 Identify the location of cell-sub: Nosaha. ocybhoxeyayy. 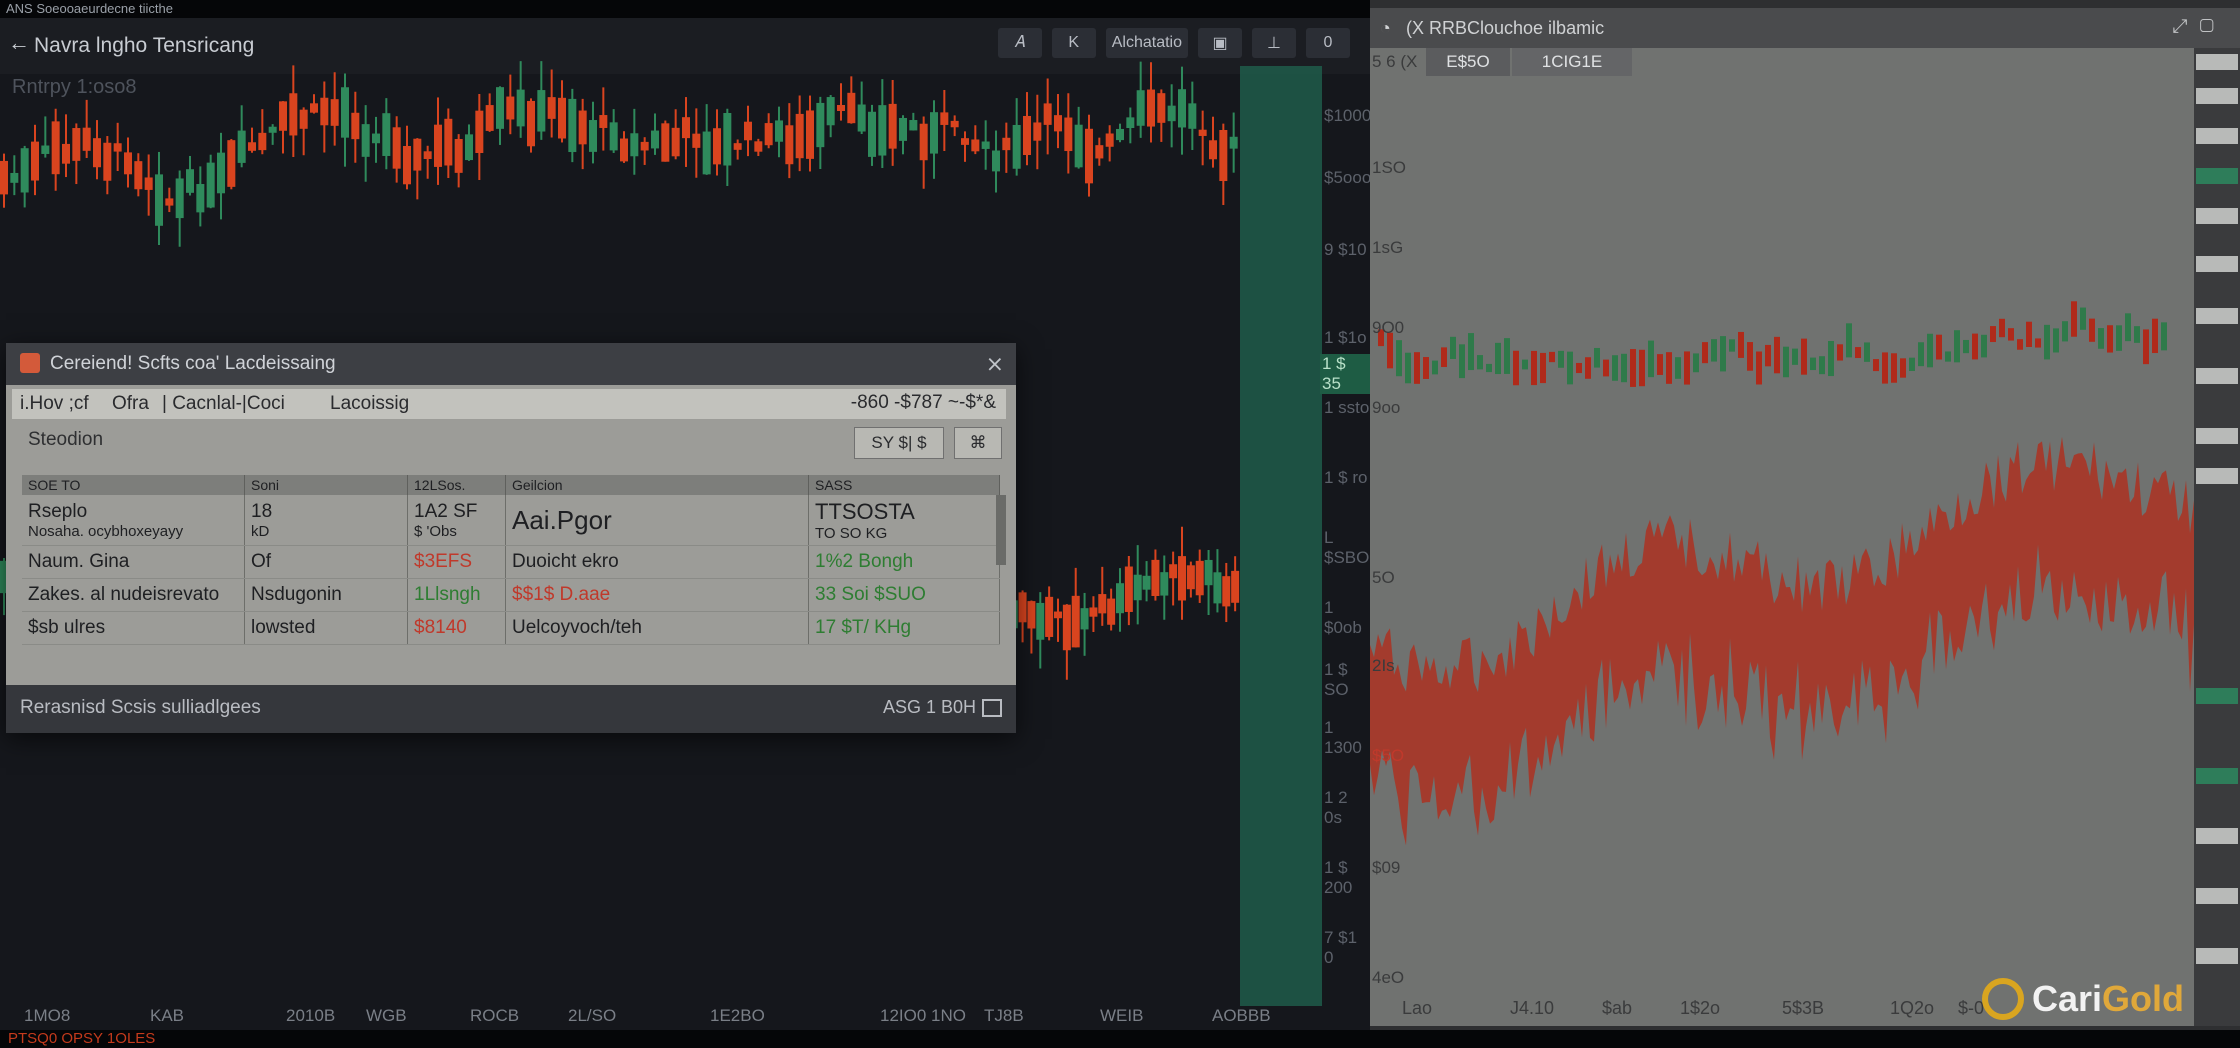
(106, 531).